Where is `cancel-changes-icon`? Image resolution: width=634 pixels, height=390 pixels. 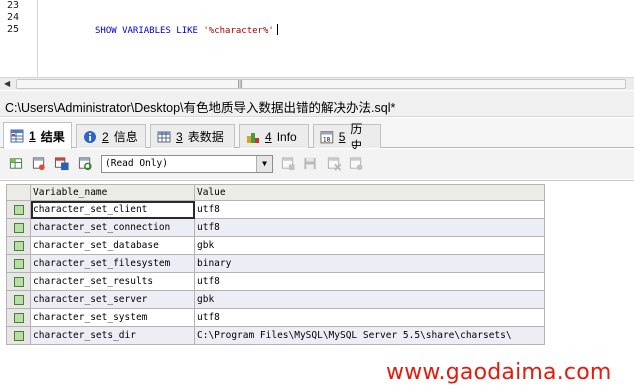 cancel-changes-icon is located at coordinates (356, 163).